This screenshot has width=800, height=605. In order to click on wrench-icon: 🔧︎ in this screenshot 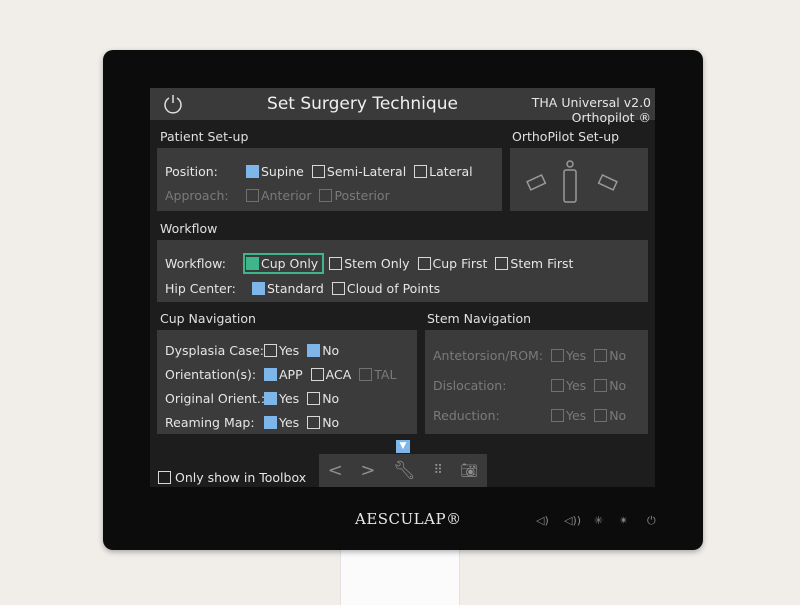, I will do `click(404, 470)`.